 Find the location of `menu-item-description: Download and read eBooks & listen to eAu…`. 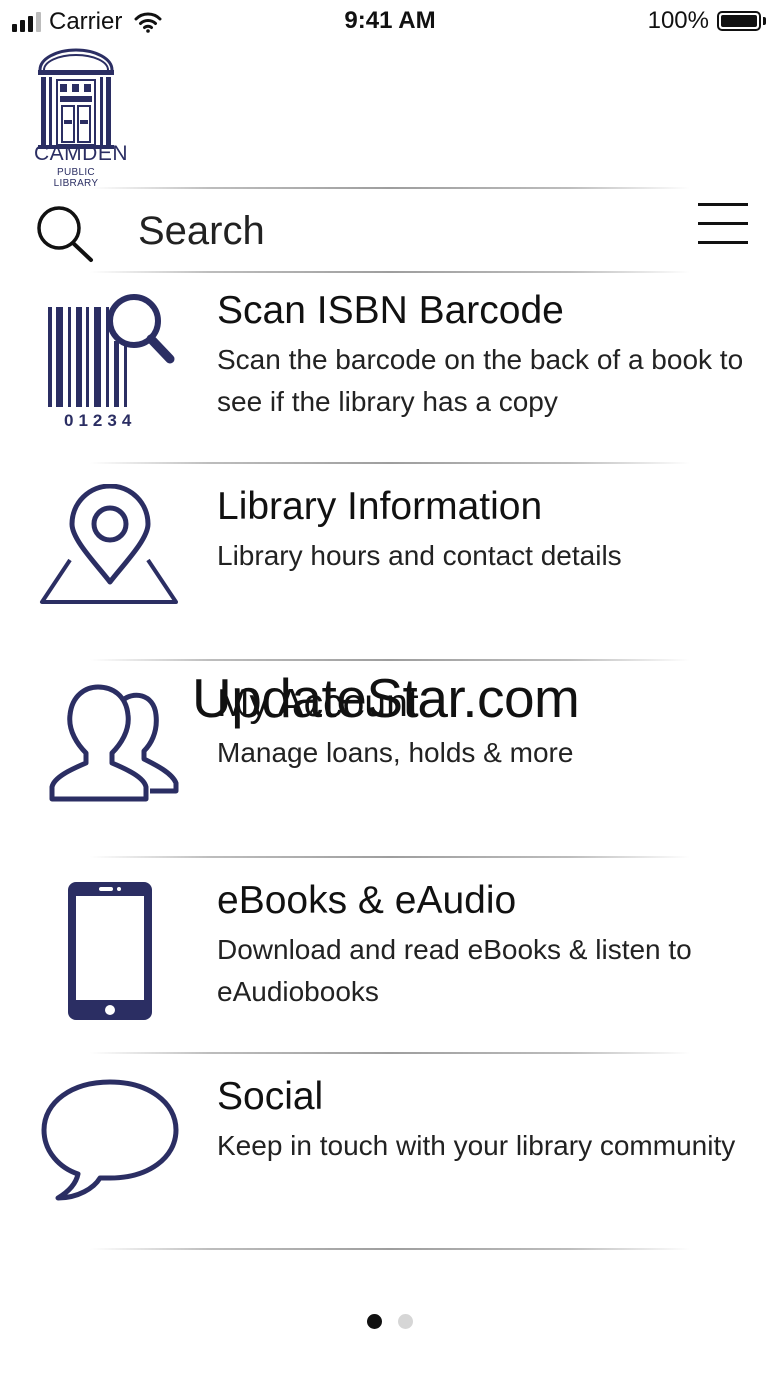

menu-item-description: Download and read eBooks & listen to eAu… is located at coordinates (454, 970).